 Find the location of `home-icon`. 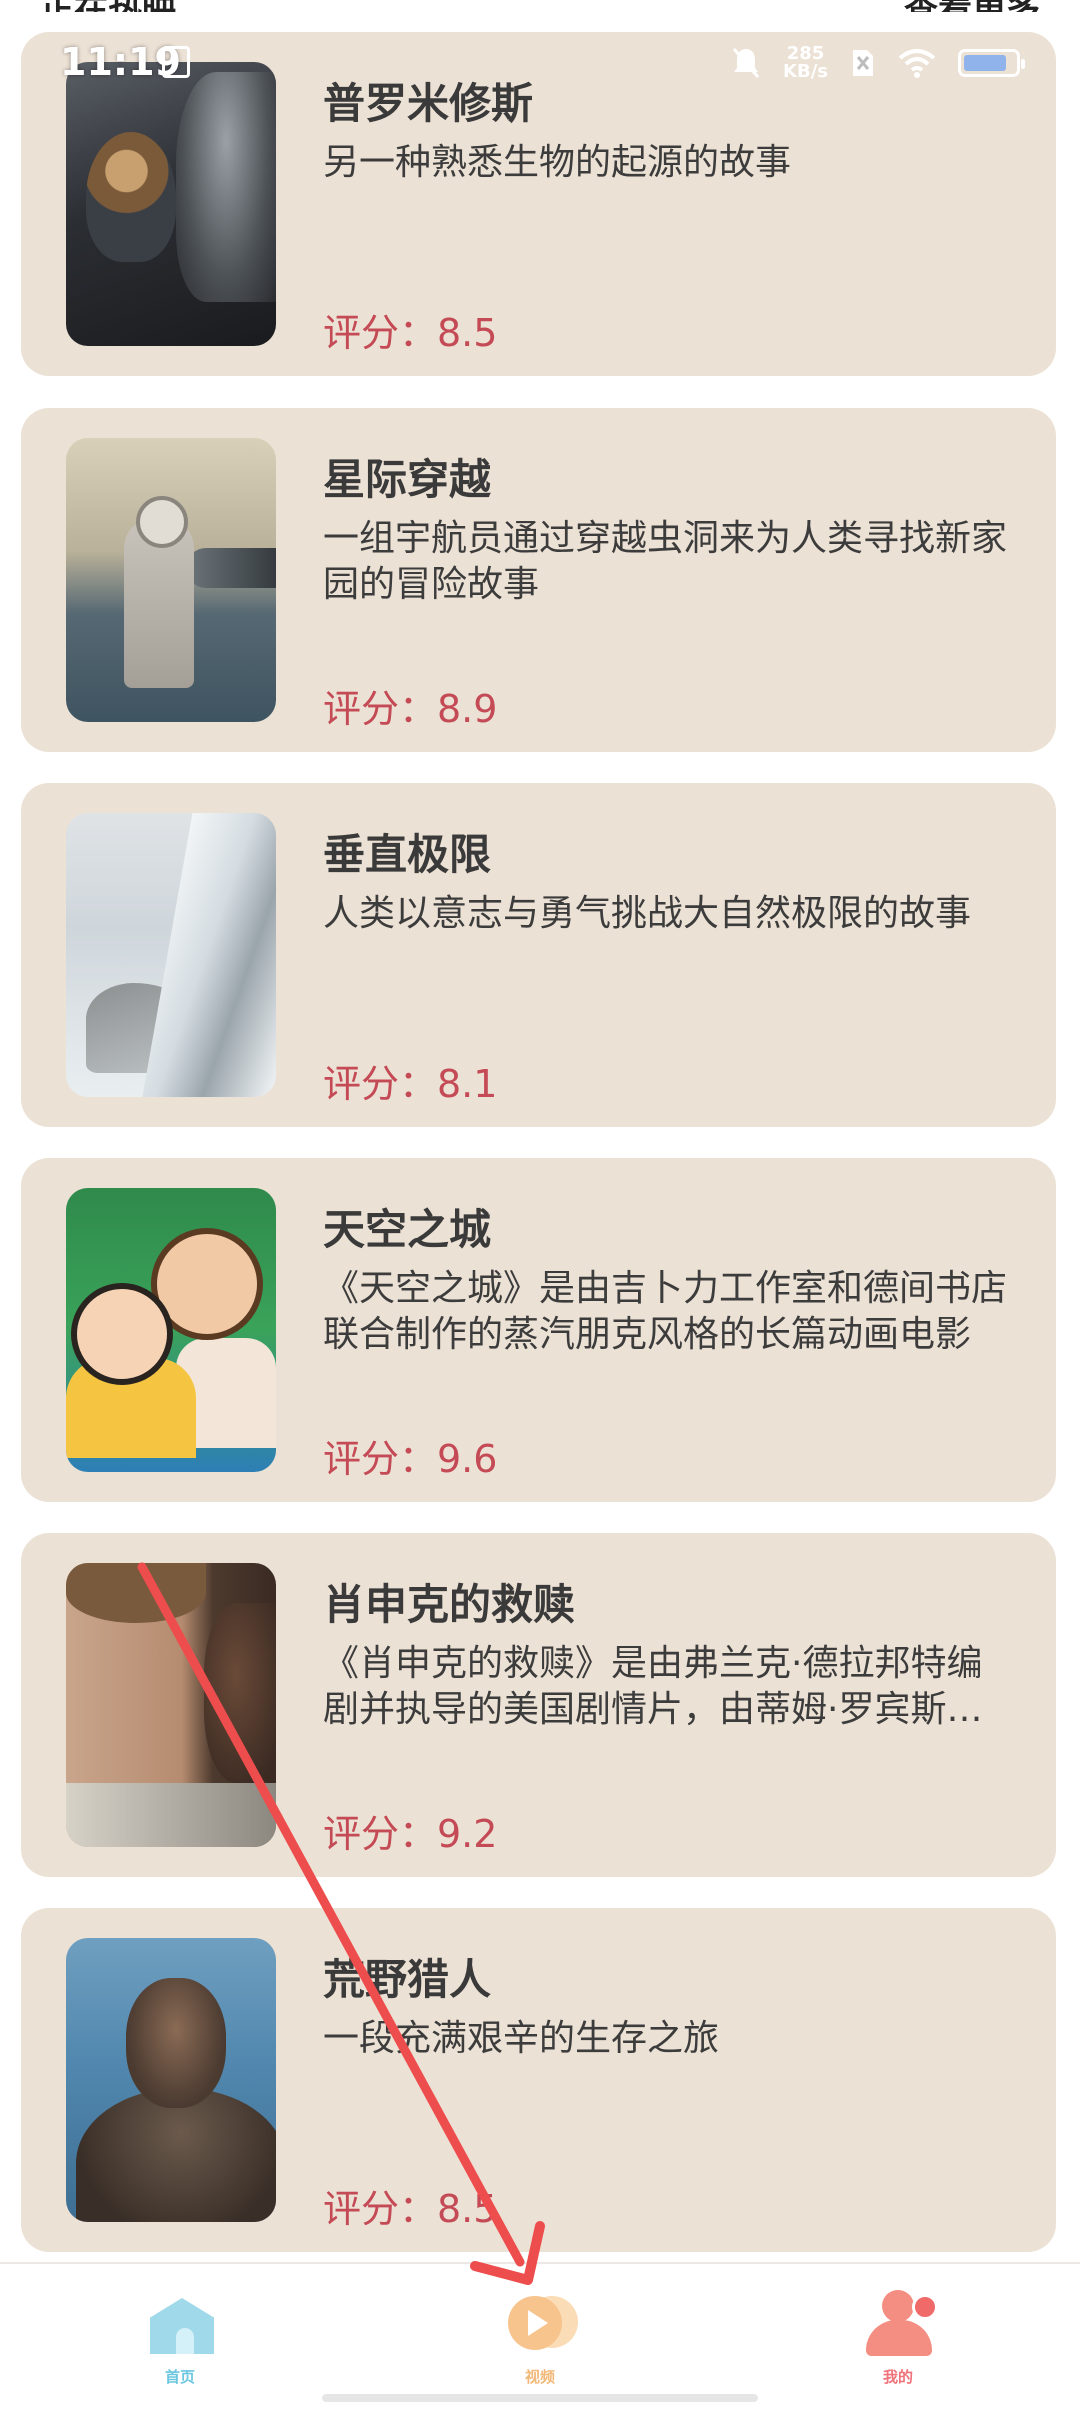

home-icon is located at coordinates (180, 2322).